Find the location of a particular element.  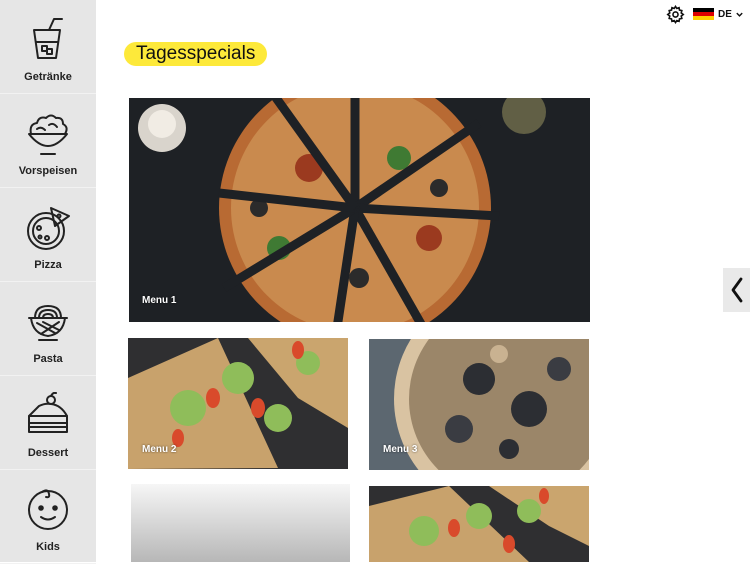

special-card-placeholder is located at coordinates (240, 523).